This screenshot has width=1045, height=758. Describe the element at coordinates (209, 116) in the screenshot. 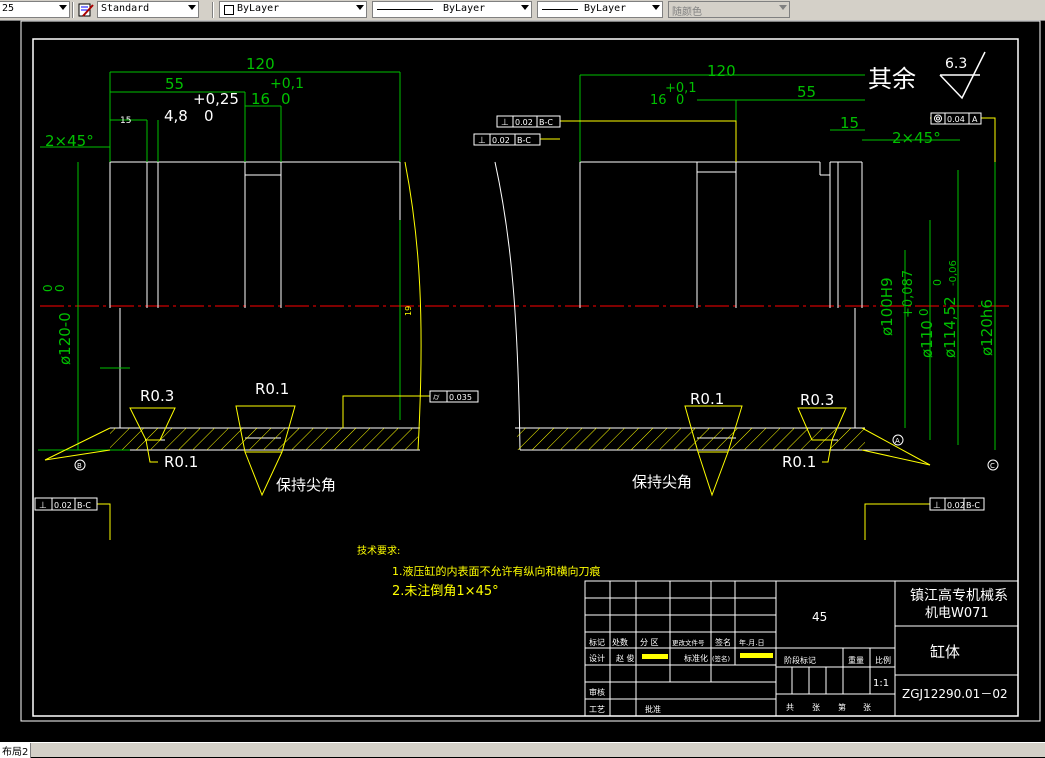

I see `dim-48-tol: 0` at that location.